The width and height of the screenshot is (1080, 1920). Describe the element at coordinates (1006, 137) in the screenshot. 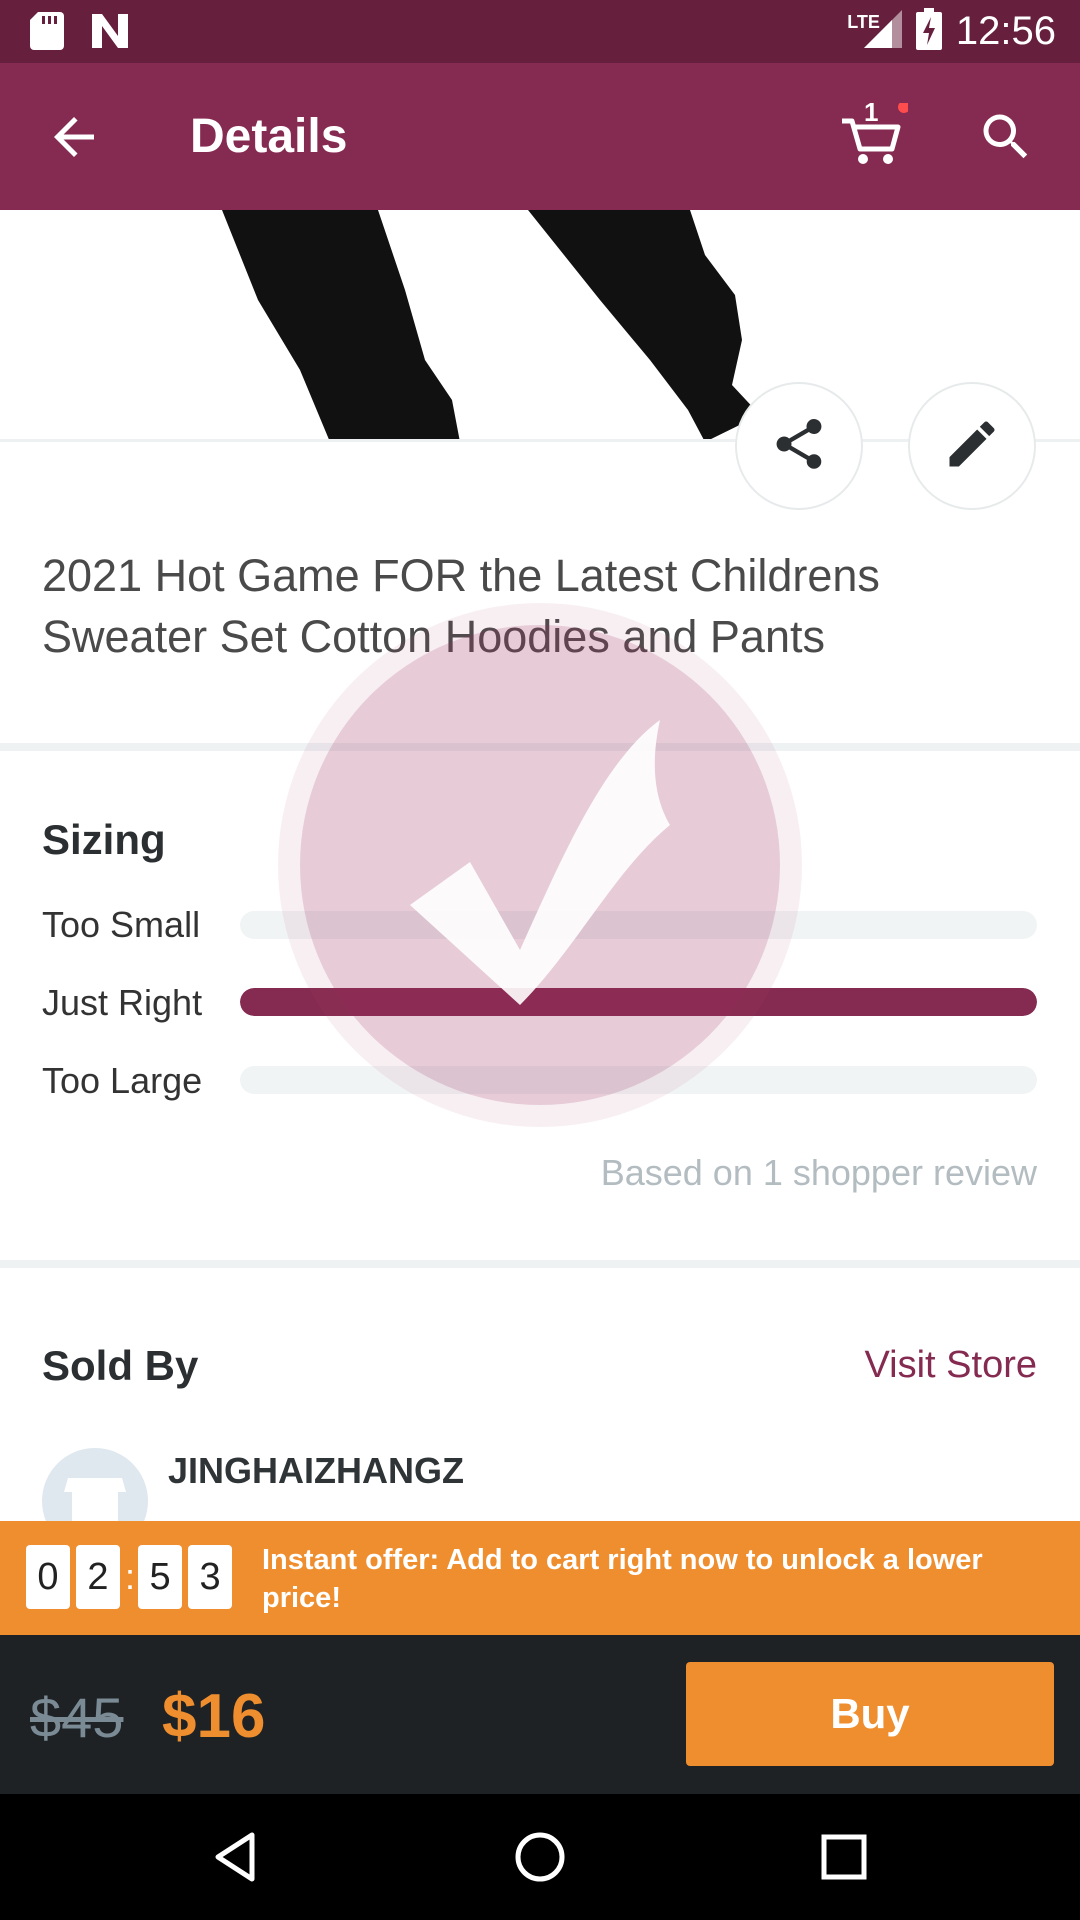

I see `search-icon` at that location.